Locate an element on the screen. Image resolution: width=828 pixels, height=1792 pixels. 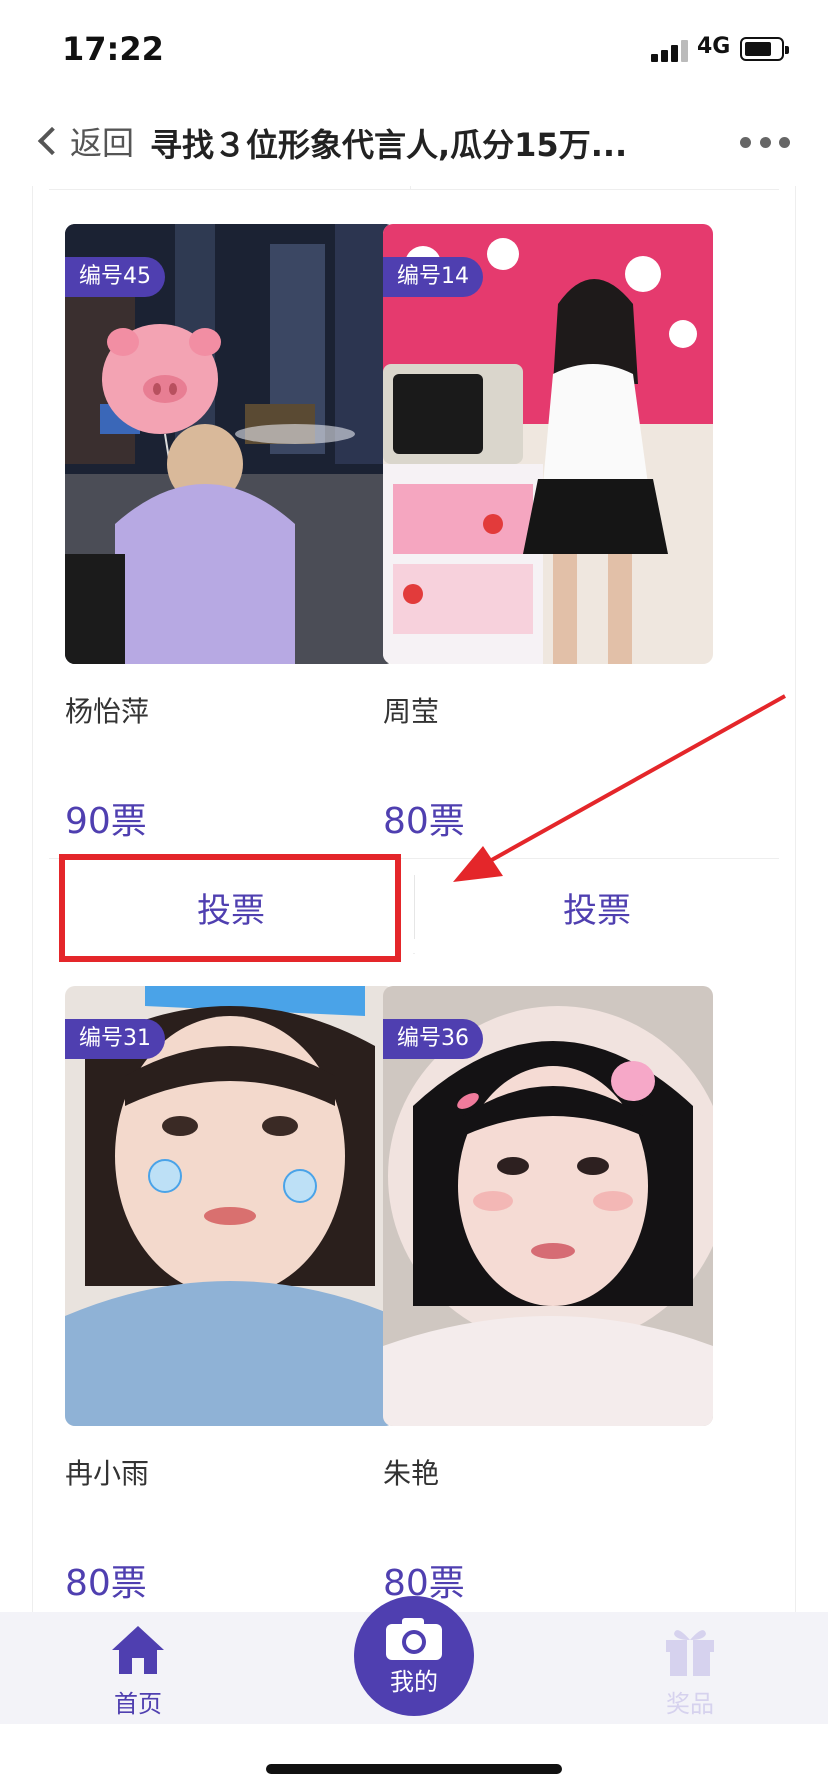
tab-label: 我的 is located at coordinates (414, 1682).